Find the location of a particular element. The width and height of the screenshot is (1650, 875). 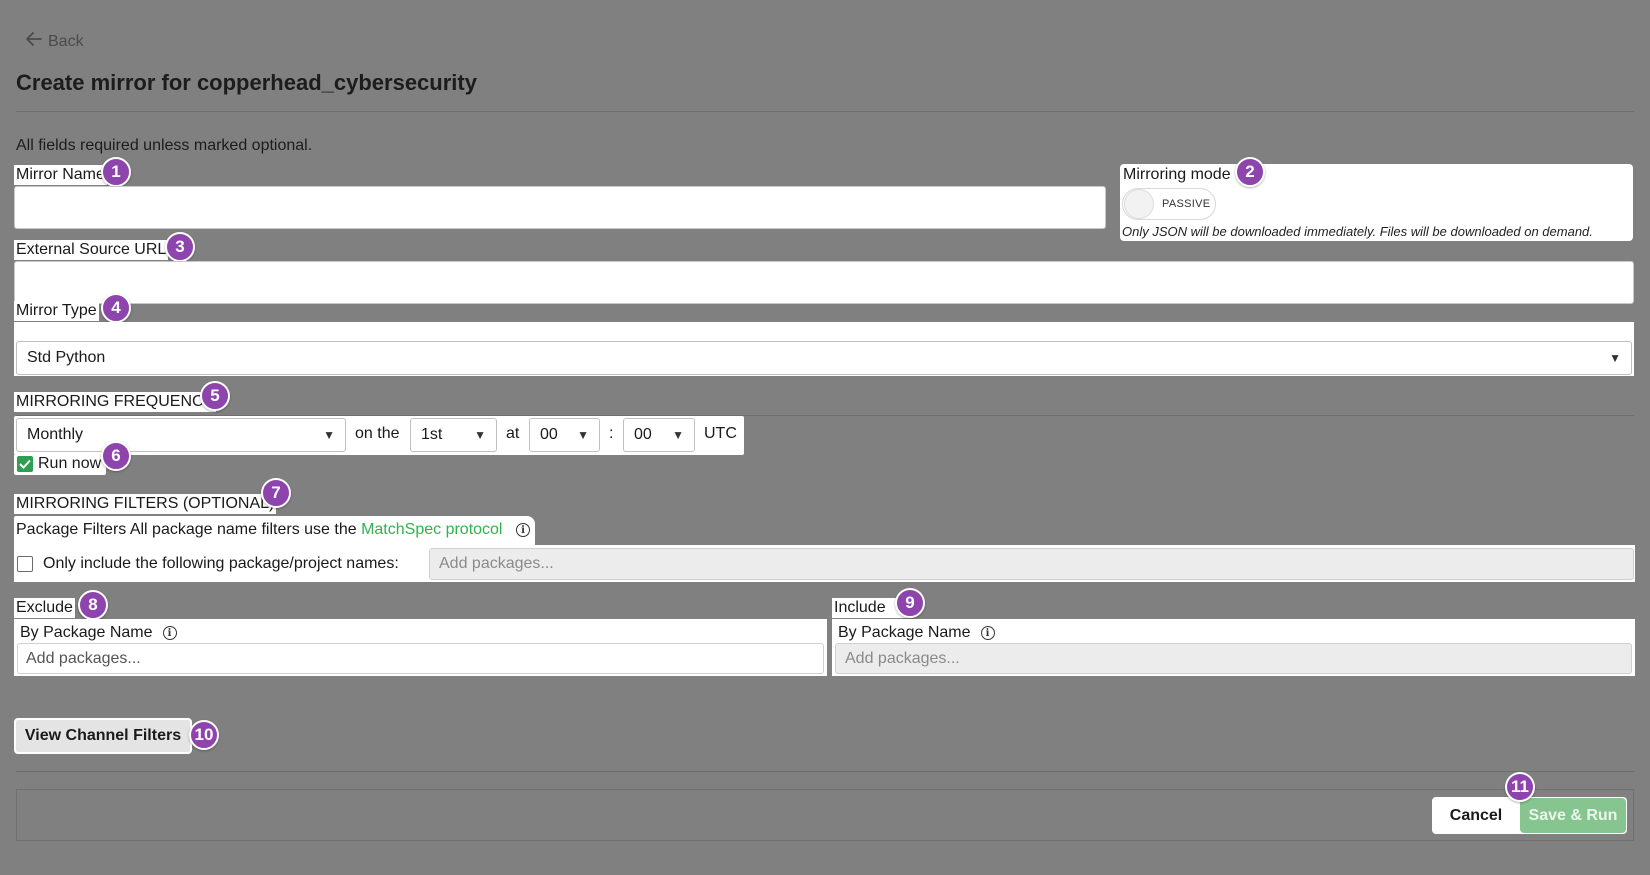

mirroring-mode-label: Mirroring mode is located at coordinates (1177, 174).